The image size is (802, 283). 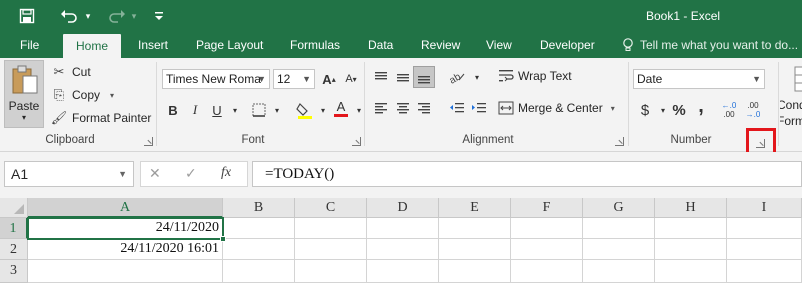 What do you see at coordinates (619, 208) in the screenshot?
I see `column-header-g: G` at bounding box center [619, 208].